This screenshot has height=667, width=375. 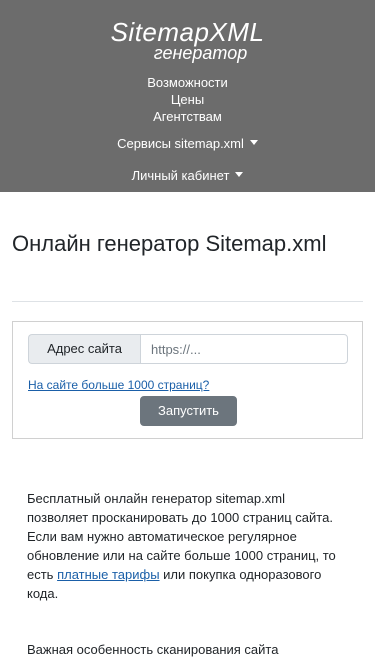 I want to click on page-title: Онлайн генератор Sitemap.xml, so click(x=169, y=243).